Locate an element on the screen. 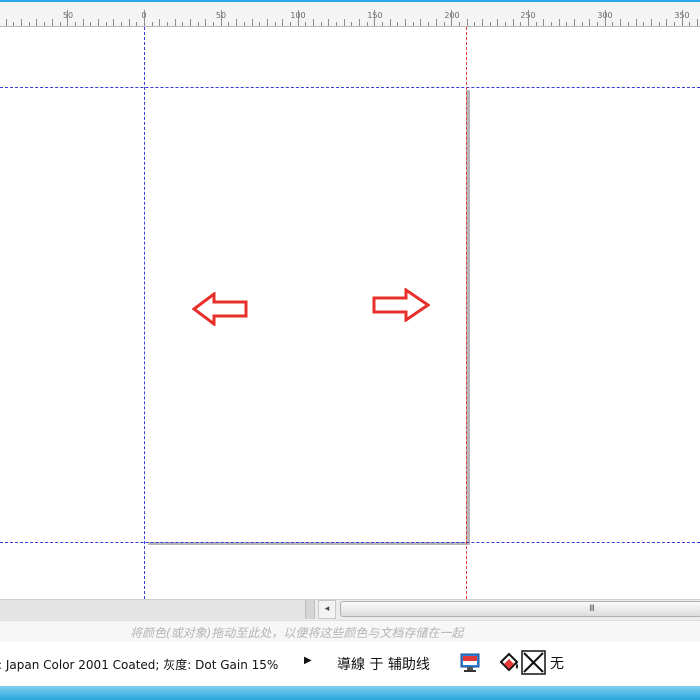  guideline-vertical-right is located at coordinates (466, 313).